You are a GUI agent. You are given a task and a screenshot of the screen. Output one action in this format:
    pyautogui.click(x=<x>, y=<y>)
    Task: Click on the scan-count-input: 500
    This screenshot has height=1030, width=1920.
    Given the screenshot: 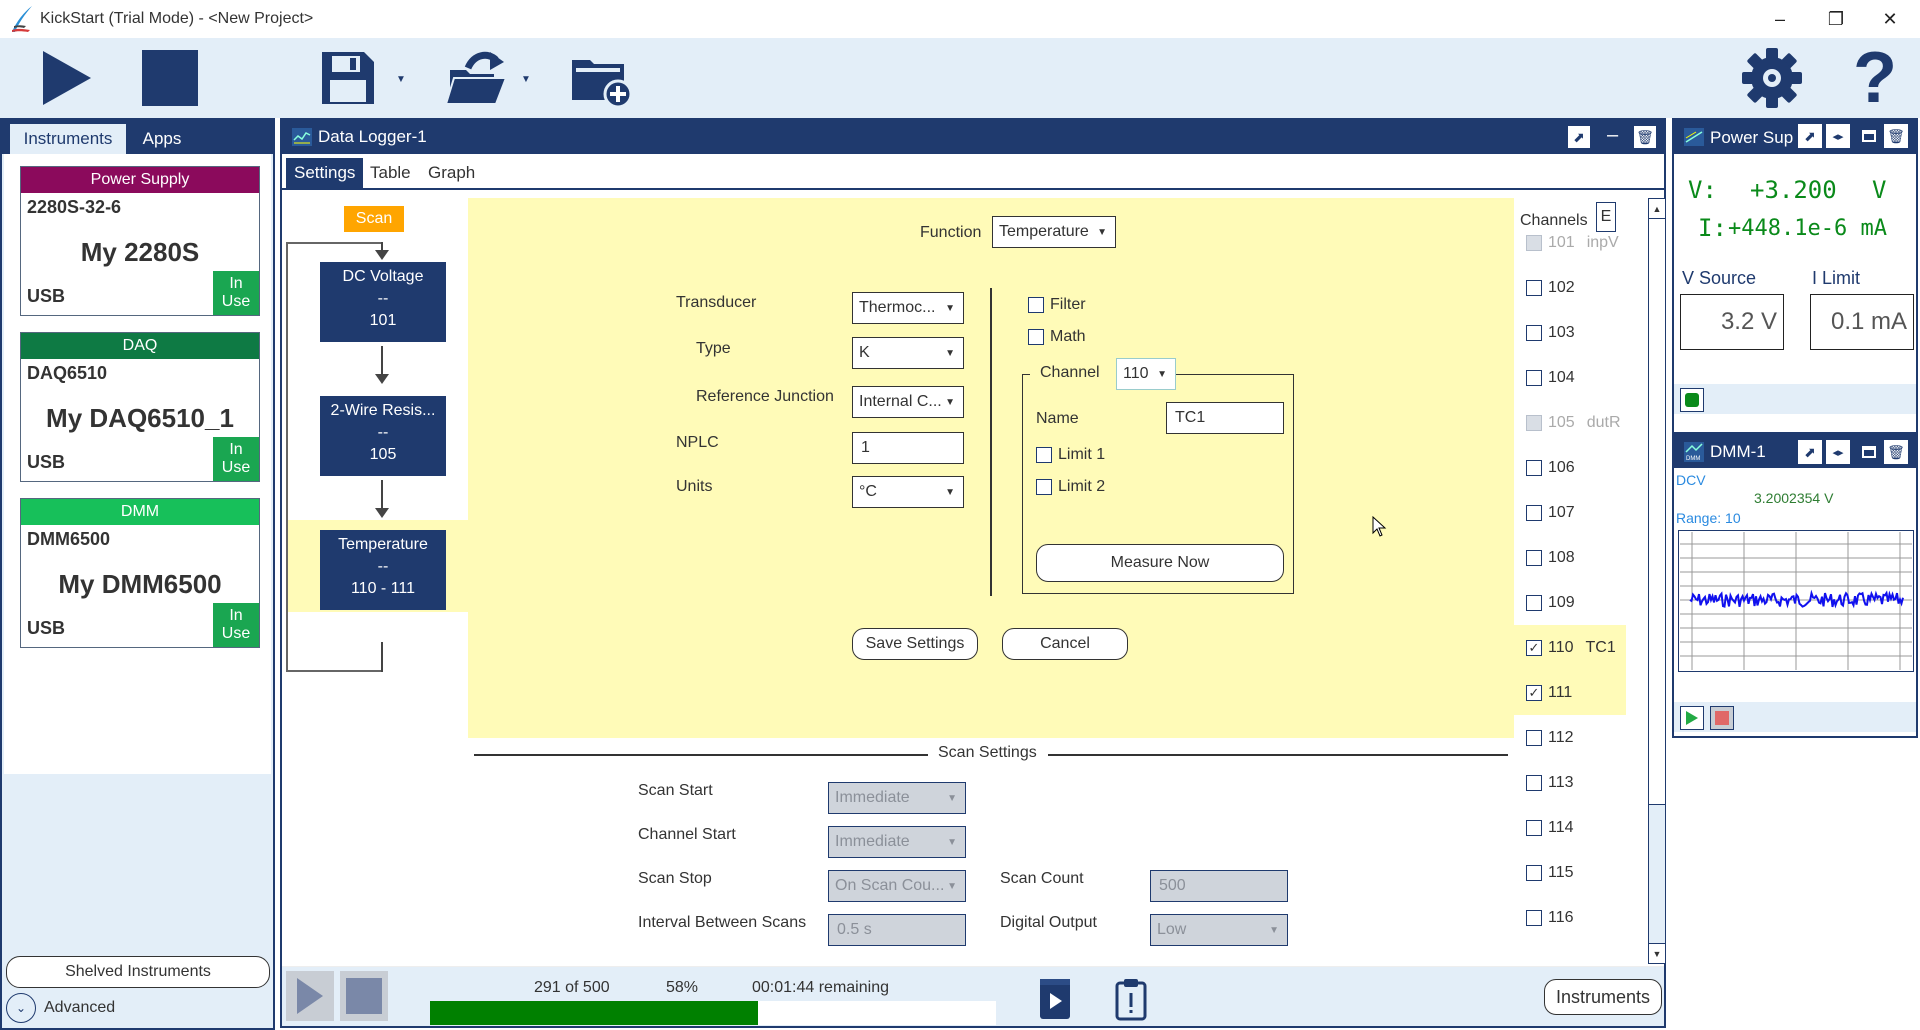 What is the action you would take?
    pyautogui.click(x=1219, y=886)
    